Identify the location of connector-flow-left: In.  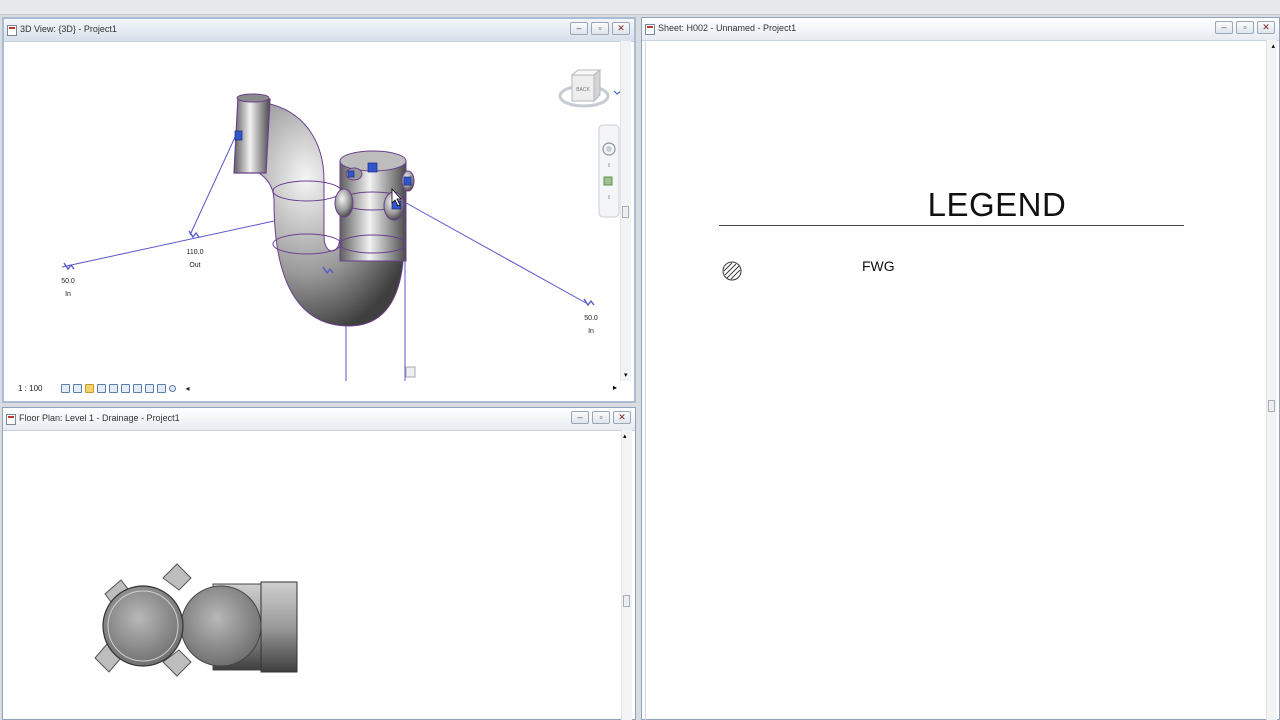
(68, 294).